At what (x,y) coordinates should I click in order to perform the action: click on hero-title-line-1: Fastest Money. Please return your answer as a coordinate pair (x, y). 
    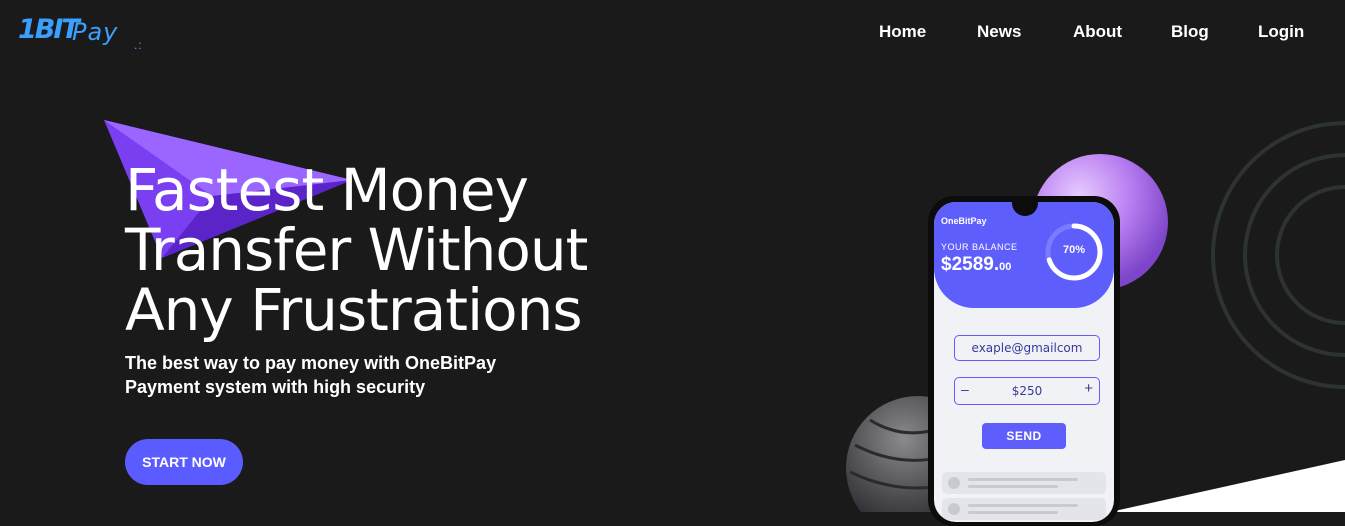
    Looking at the image, I should click on (327, 190).